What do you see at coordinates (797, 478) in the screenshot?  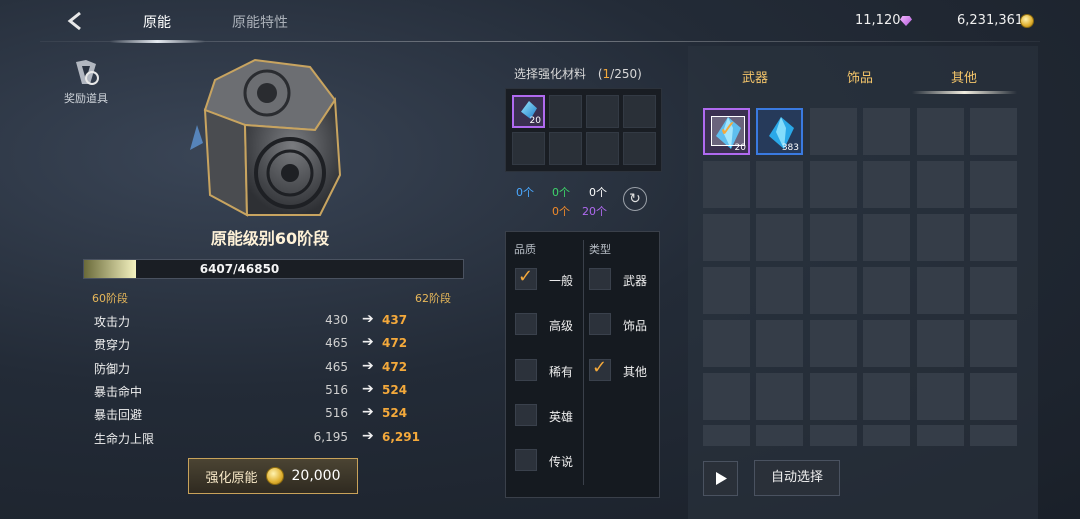 I see `auto-select-button: 自动选择` at bounding box center [797, 478].